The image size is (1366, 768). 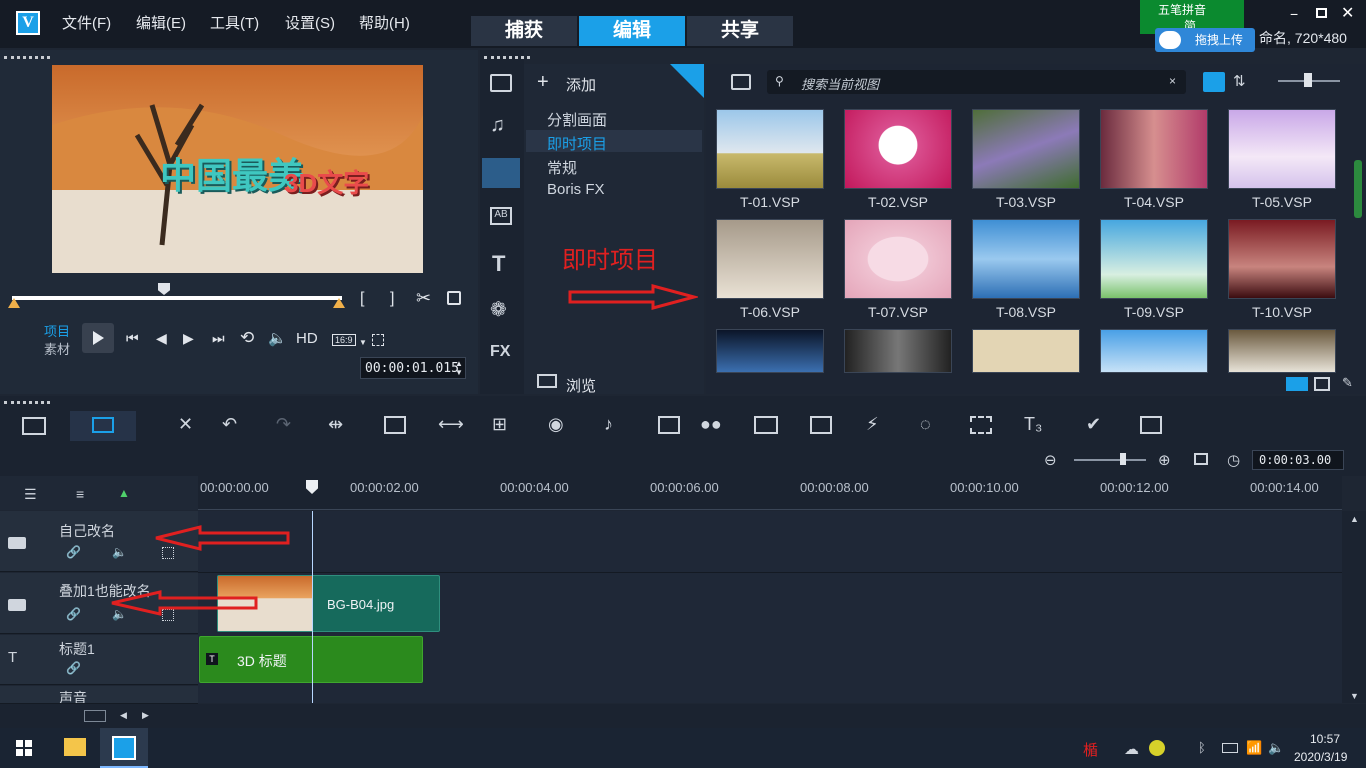 I want to click on timecode-stepper-icon: ▲ ▼, so click(x=459, y=368).